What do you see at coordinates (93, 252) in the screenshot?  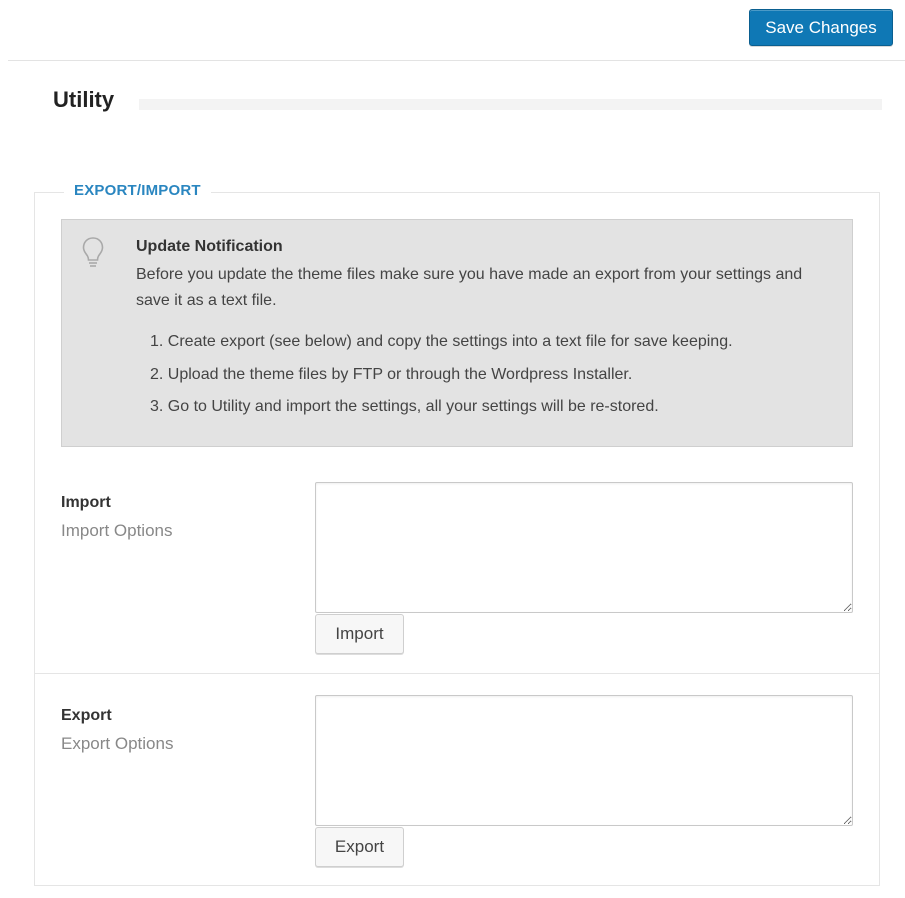 I see `lightbulb-icon` at bounding box center [93, 252].